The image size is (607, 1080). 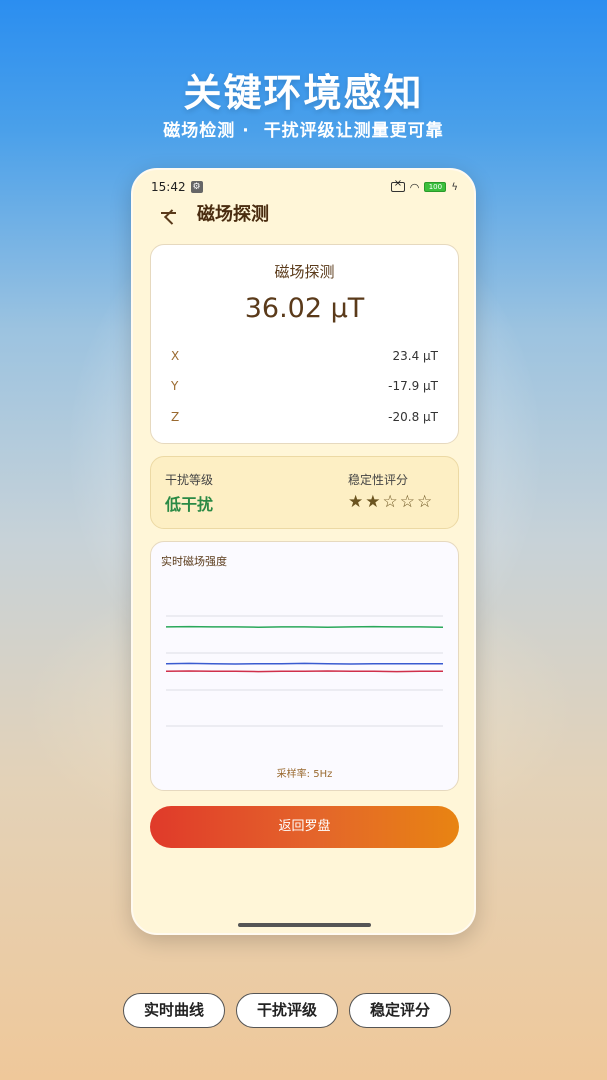 What do you see at coordinates (304, 419) in the screenshot?
I see `axis-row-z: Z -20.8 μT` at bounding box center [304, 419].